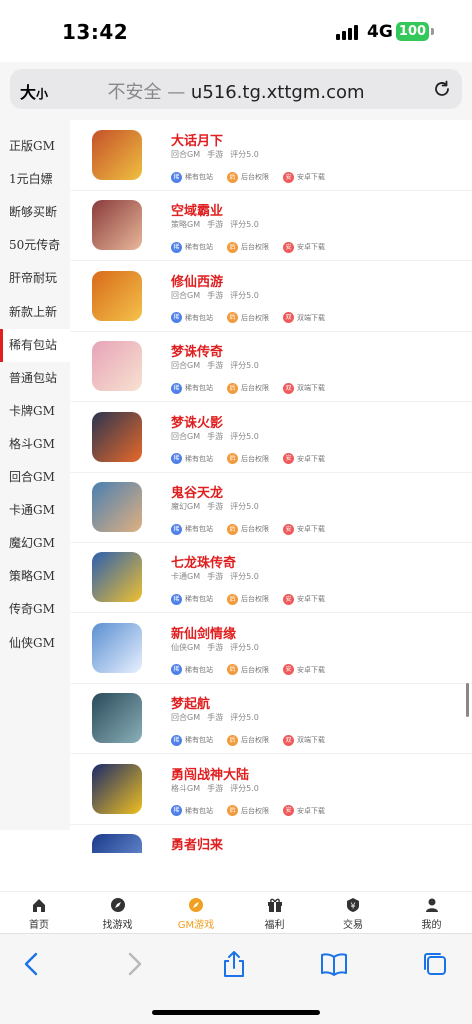 The width and height of the screenshot is (472, 1024). What do you see at coordinates (467, 700) in the screenshot?
I see `scrollbar` at bounding box center [467, 700].